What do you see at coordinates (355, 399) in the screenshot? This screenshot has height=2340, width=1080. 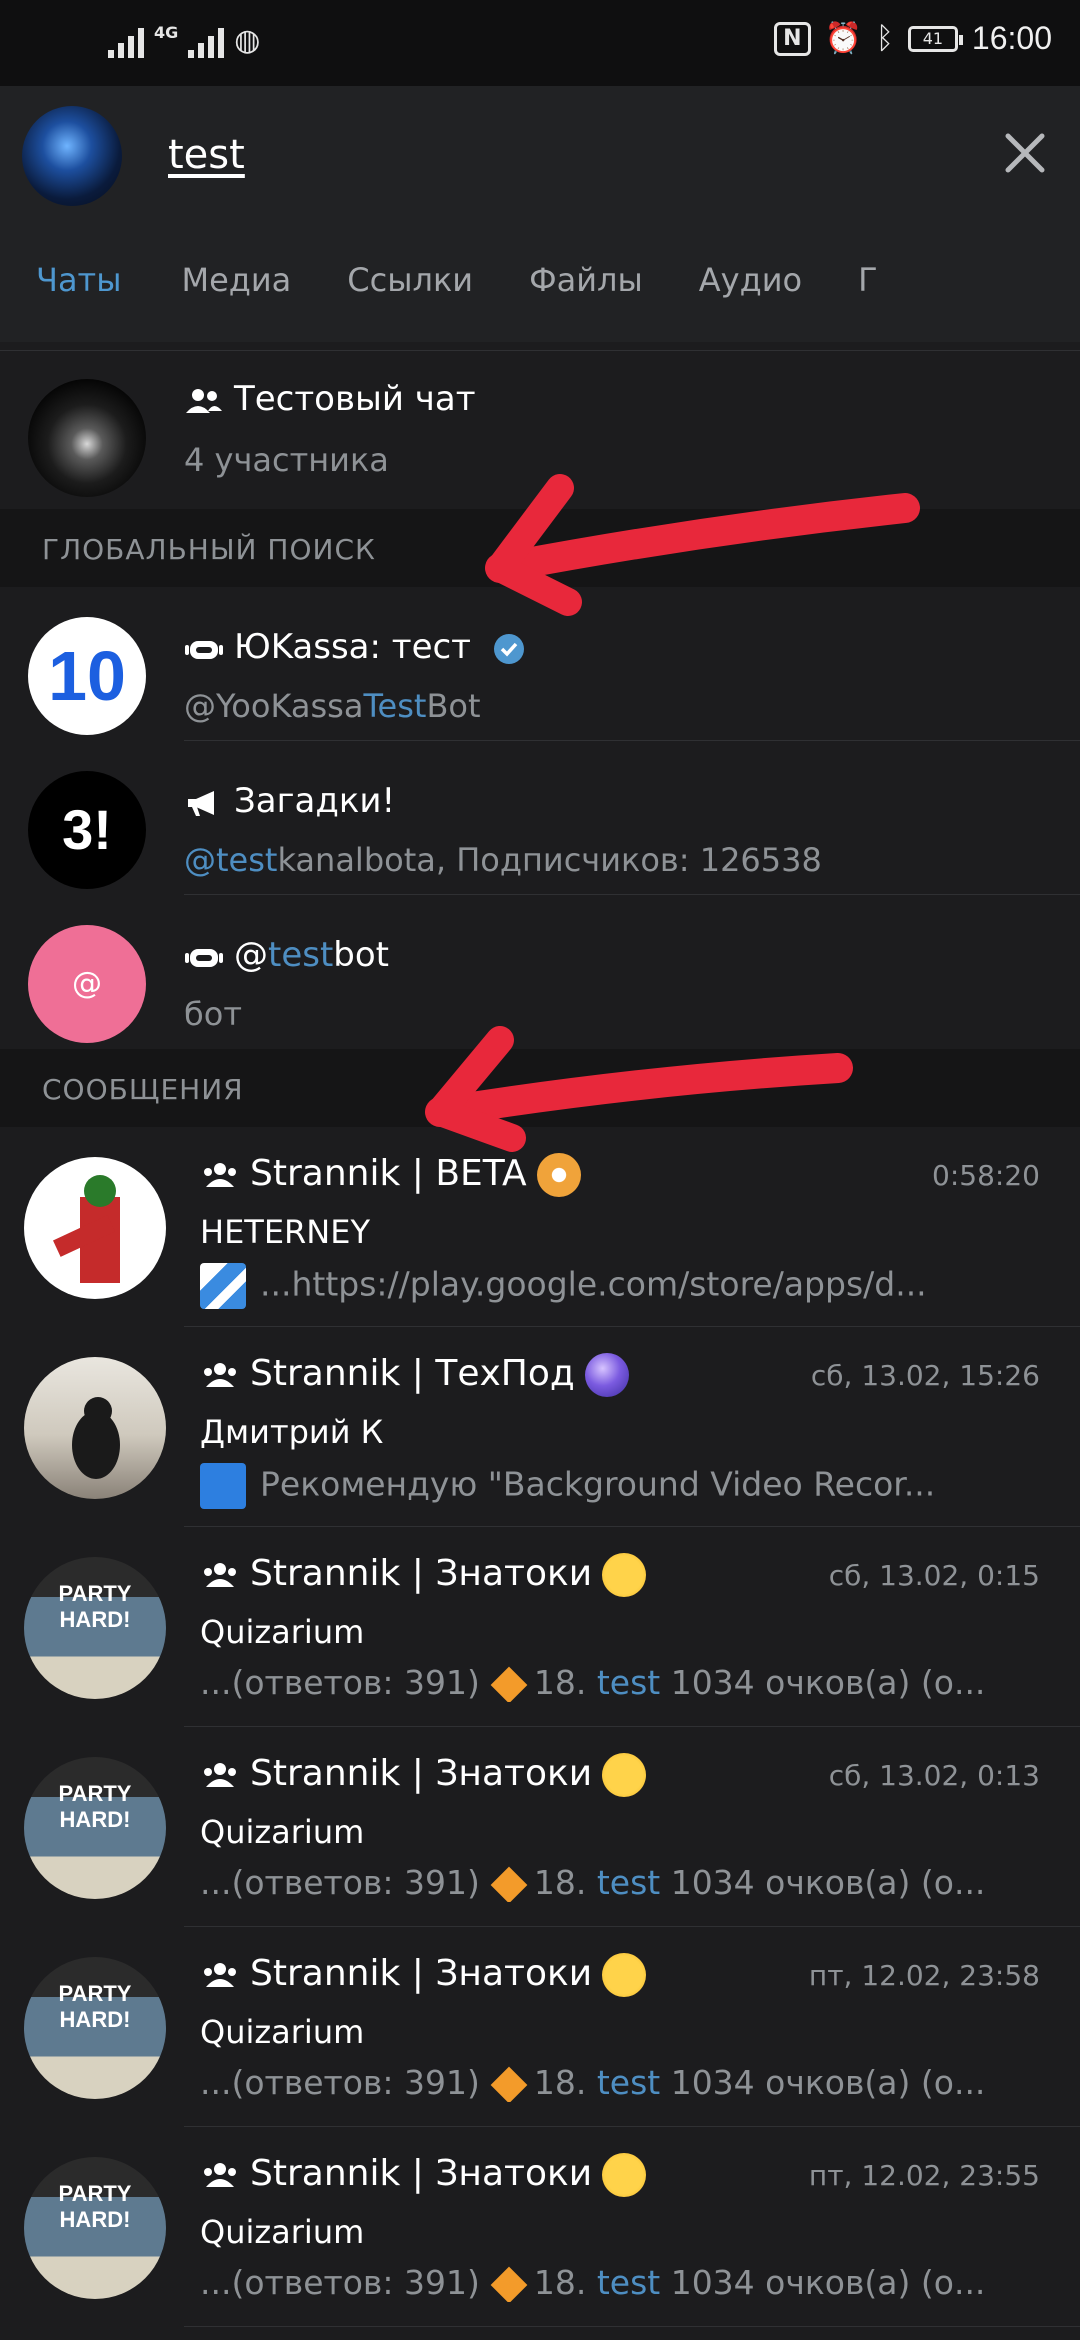 I see `chat-title: Тестовый чат` at bounding box center [355, 399].